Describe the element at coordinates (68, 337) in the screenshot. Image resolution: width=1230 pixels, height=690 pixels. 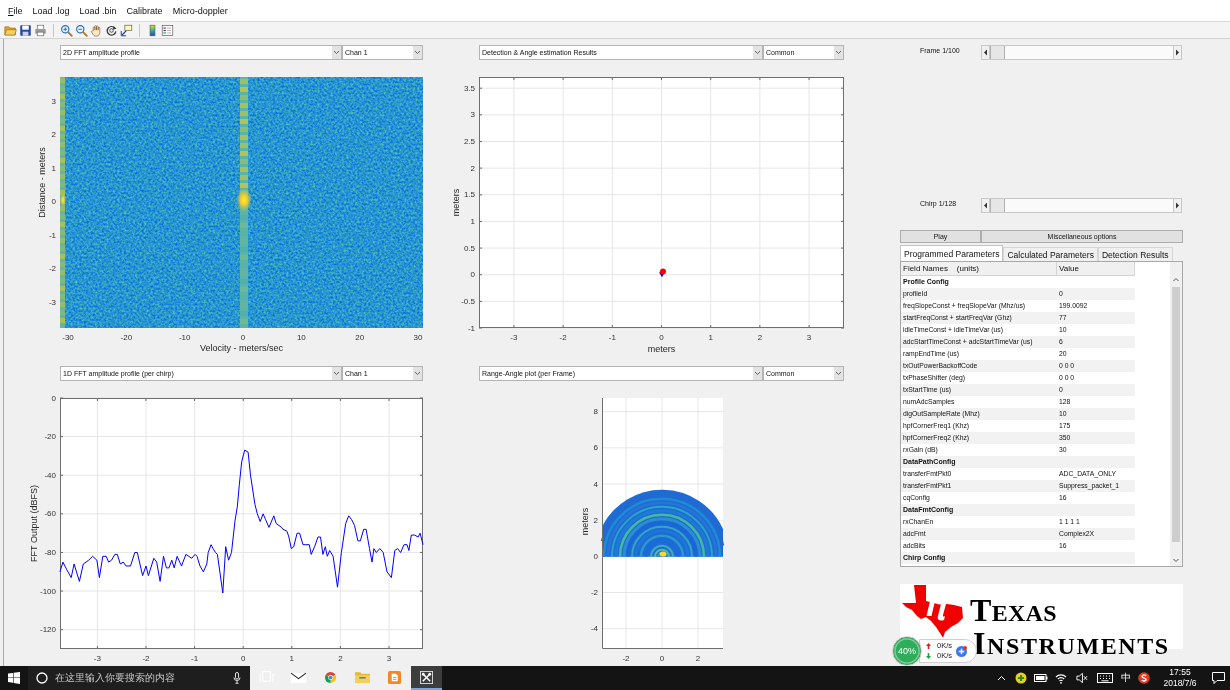
I see `x-tick-label: -30` at that location.